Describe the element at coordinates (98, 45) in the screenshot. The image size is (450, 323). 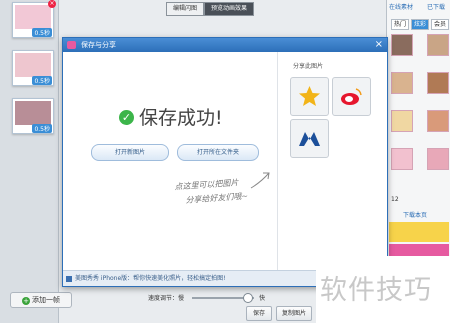
I see `dialog-title: 保存与分享` at that location.